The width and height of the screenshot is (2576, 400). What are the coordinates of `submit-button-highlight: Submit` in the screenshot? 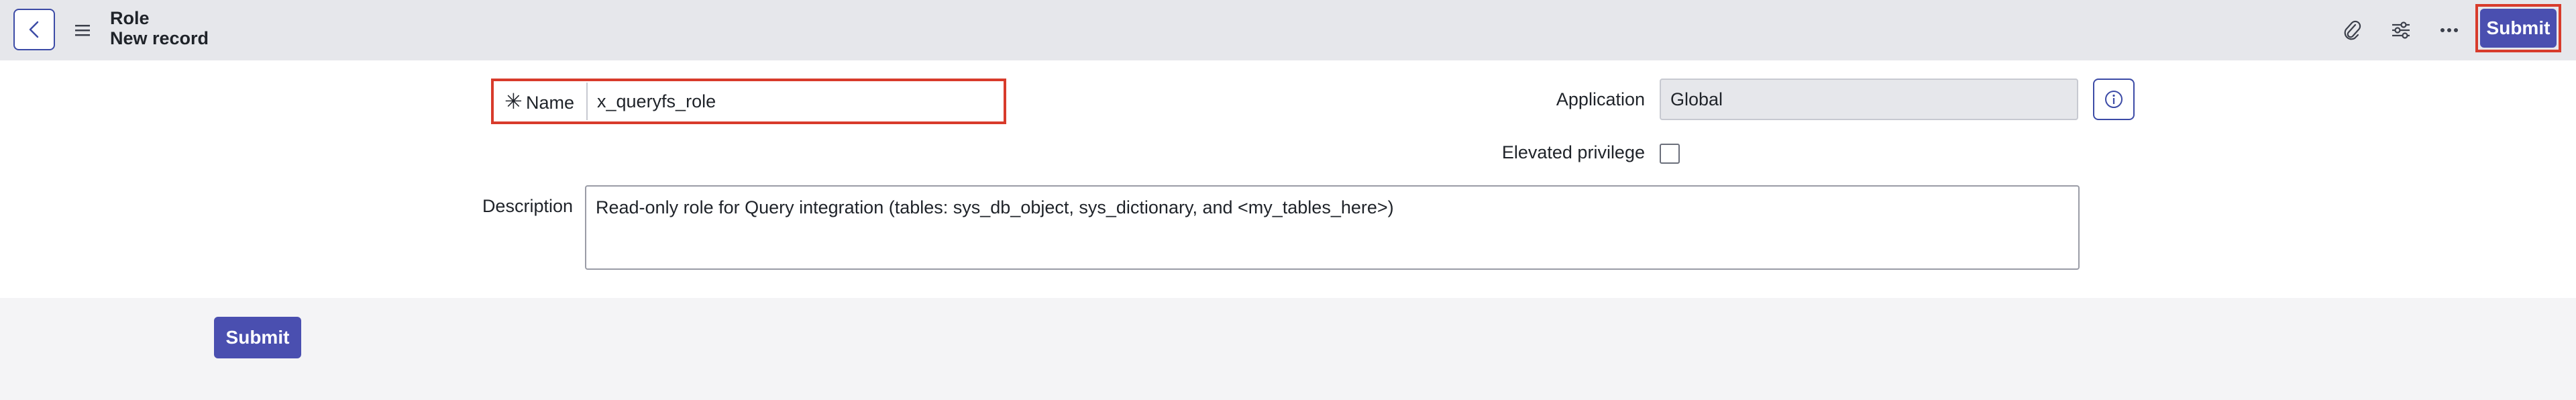 It's located at (2518, 28).